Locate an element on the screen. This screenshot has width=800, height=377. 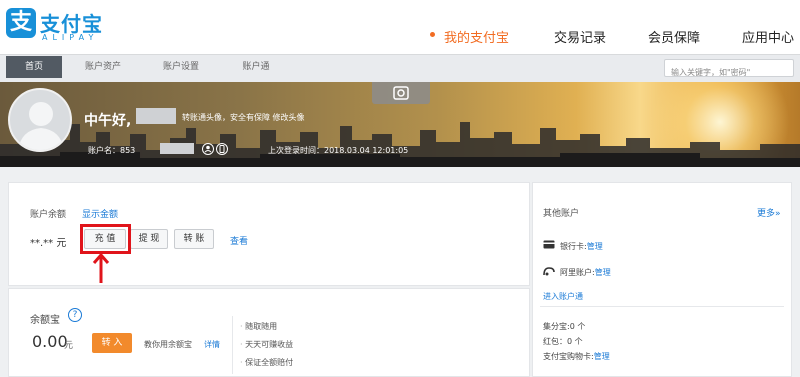
yuebao-title: 余额宝 is located at coordinates (45, 320).